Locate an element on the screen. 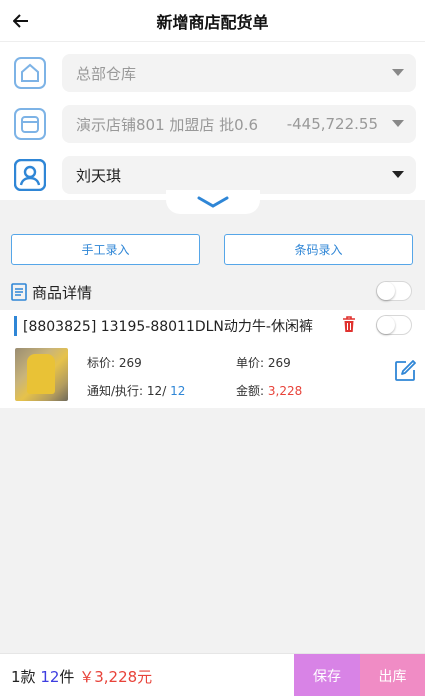 This screenshot has width=425, height=696. person-icon is located at coordinates (30, 175).